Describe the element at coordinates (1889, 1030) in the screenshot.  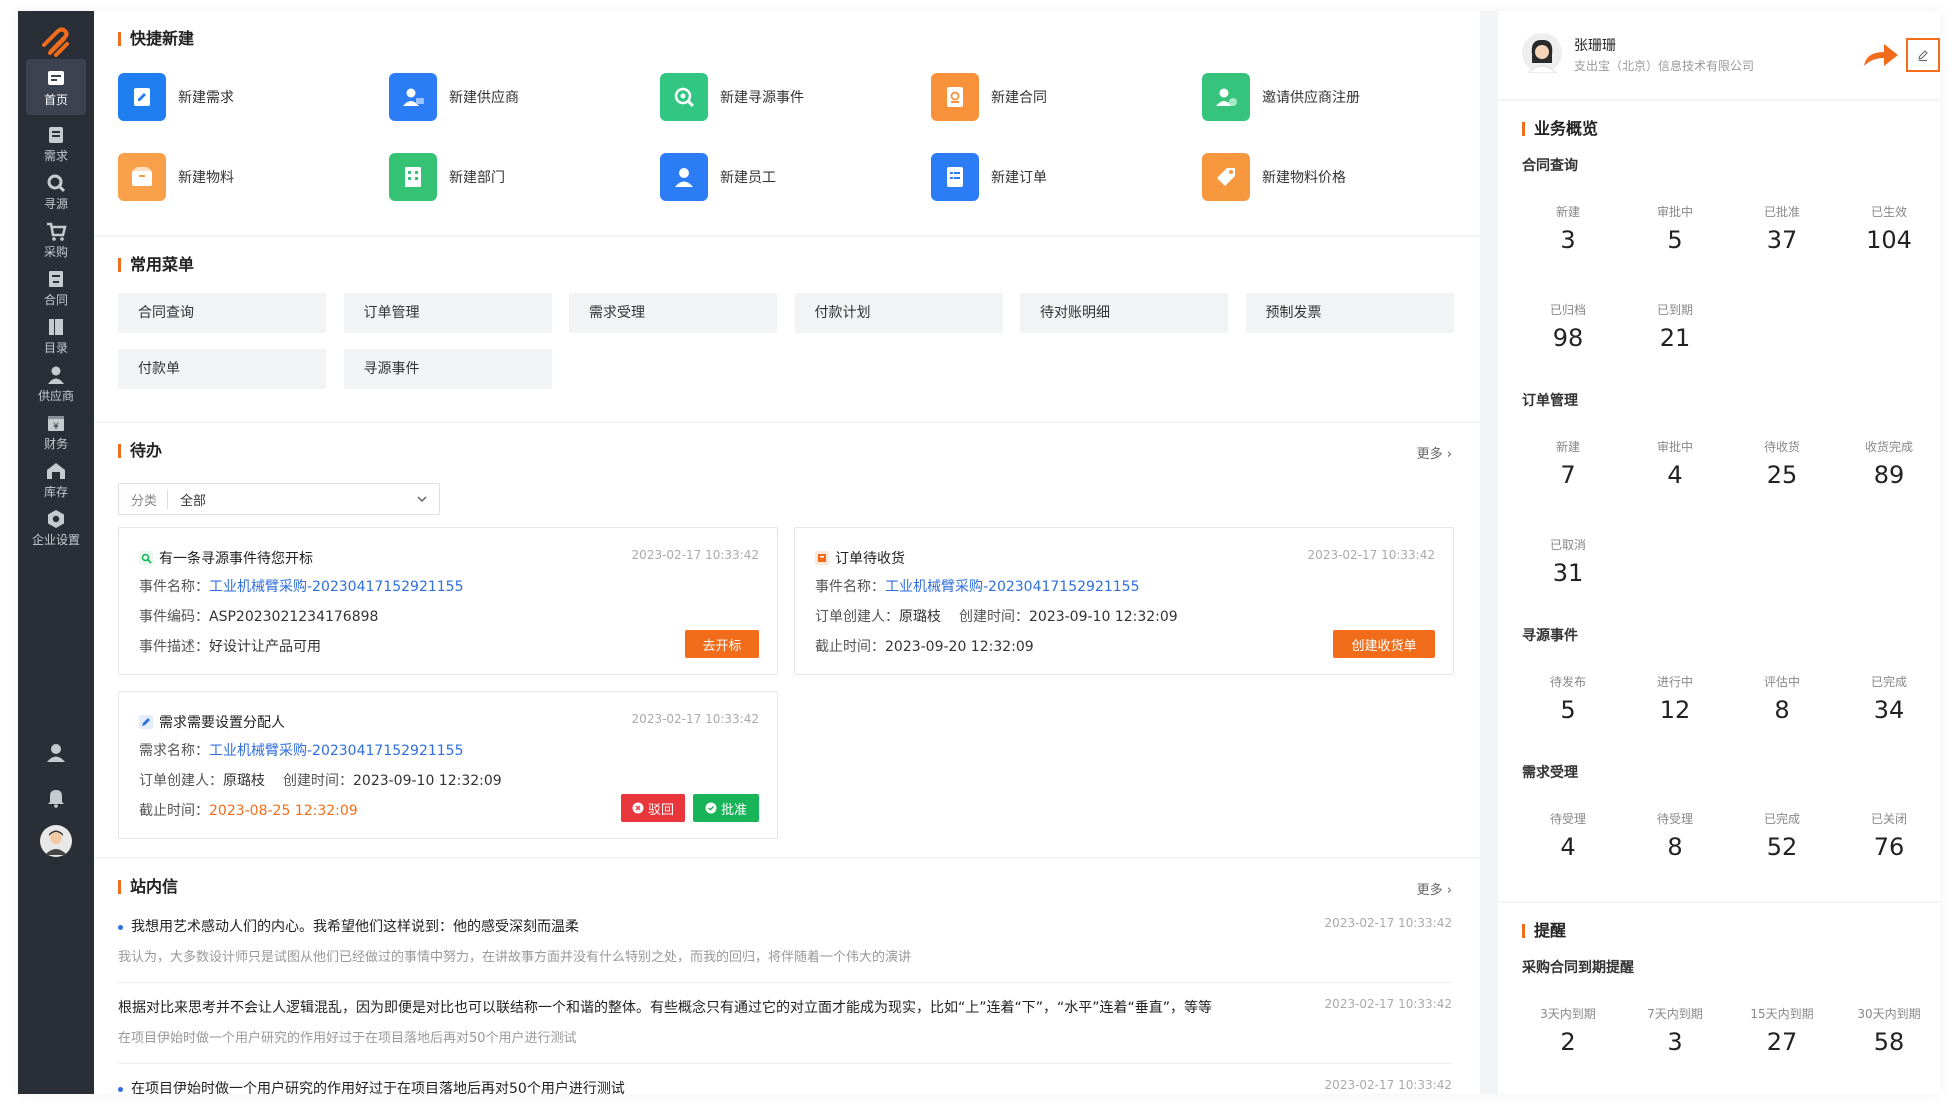
I see `stat-item: 30天内到期 58` at that location.